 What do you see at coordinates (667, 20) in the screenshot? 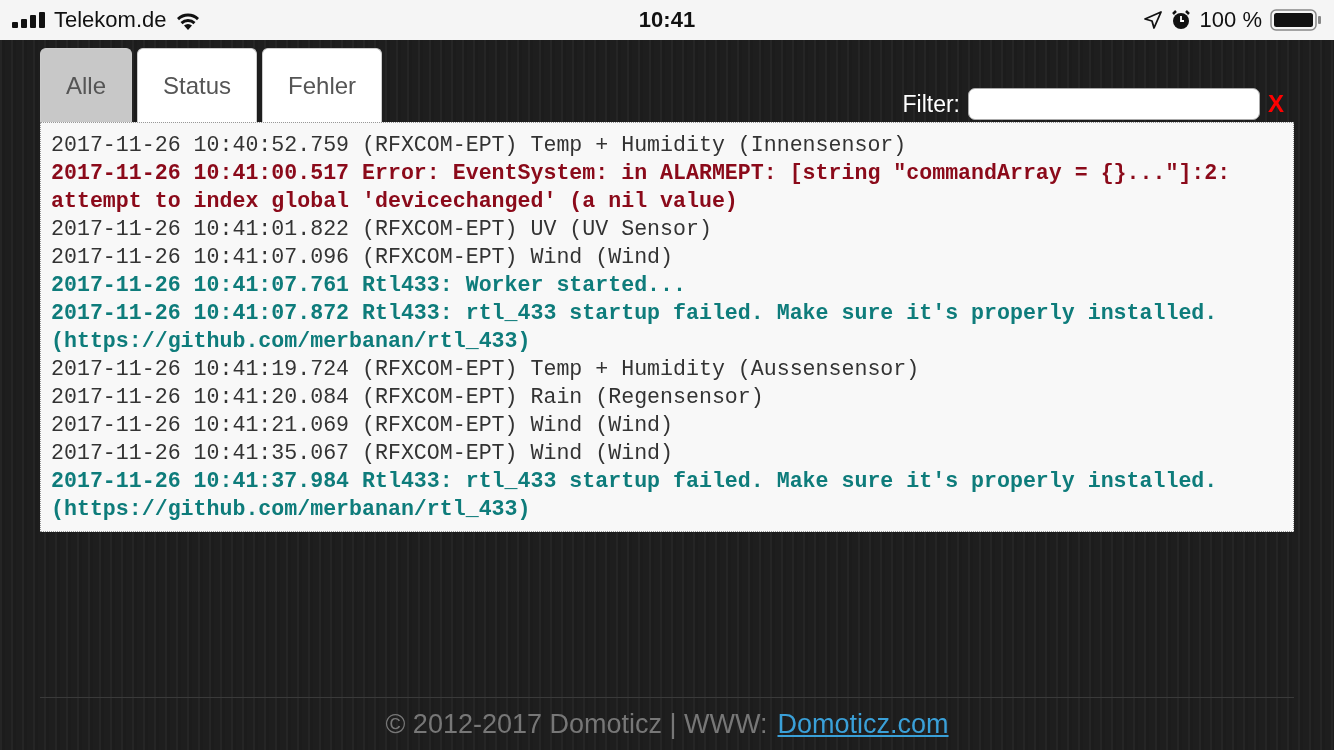
I see `clock-time: 10:41` at bounding box center [667, 20].